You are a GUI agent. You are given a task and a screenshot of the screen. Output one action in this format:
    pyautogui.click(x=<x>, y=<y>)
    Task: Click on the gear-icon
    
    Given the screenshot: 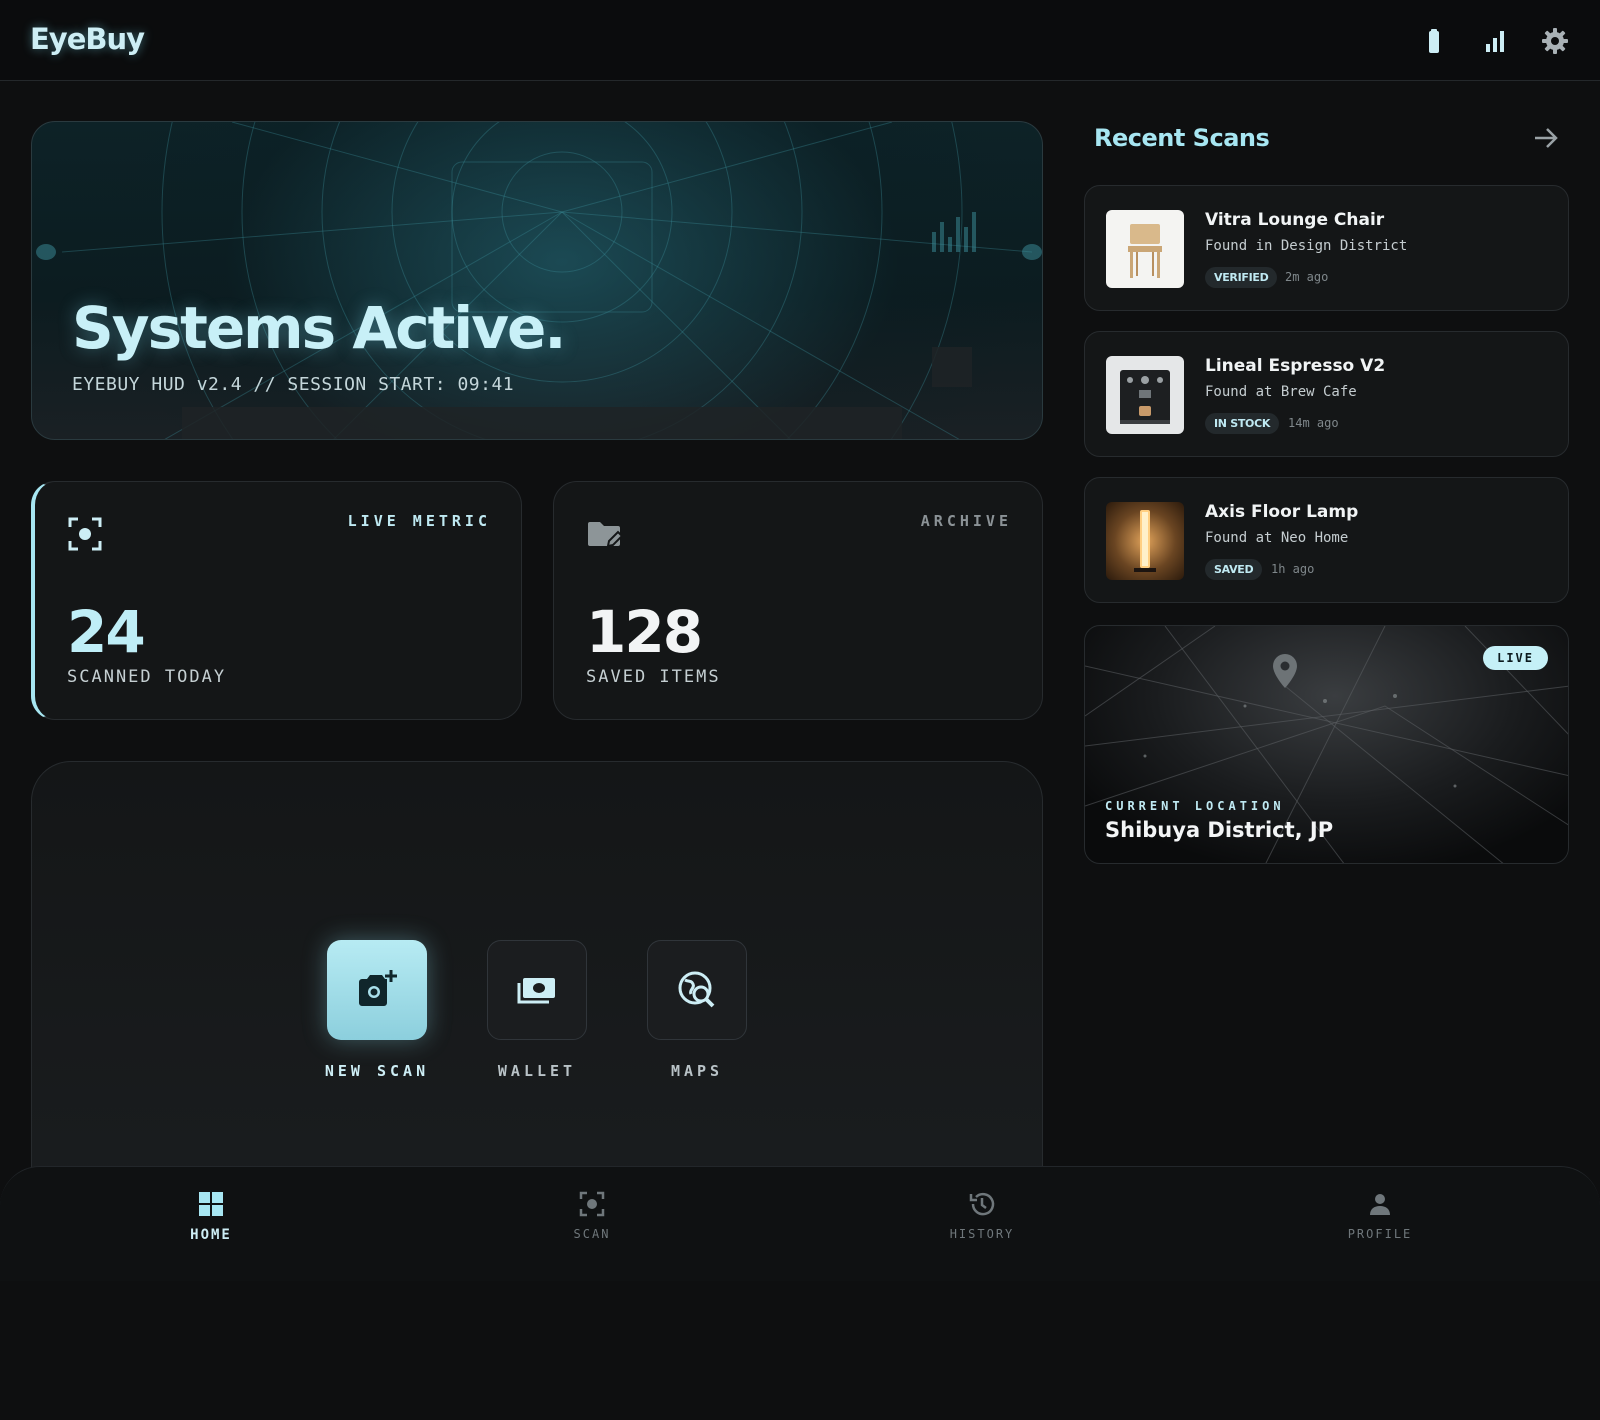 What is the action you would take?
    pyautogui.click(x=1555, y=41)
    